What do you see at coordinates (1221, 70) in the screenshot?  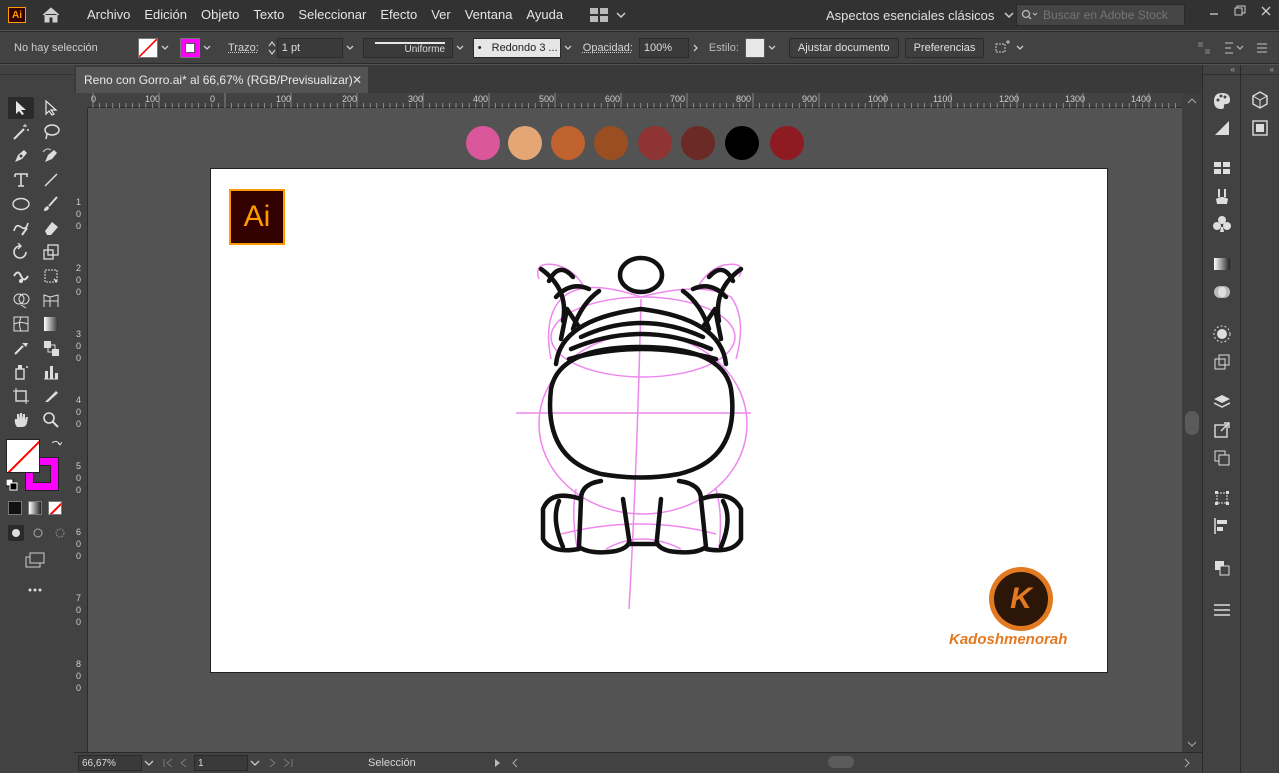 I see `dock-grip: «` at bounding box center [1221, 70].